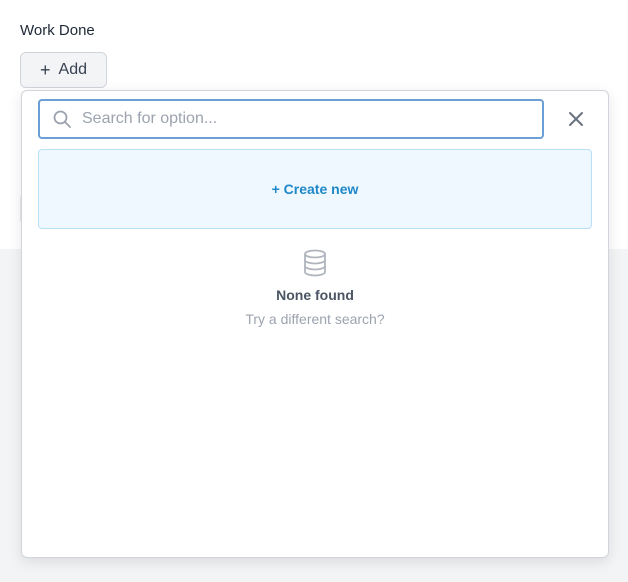 This screenshot has width=628, height=582. Describe the element at coordinates (45, 69) in the screenshot. I see `plus-icon: +` at that location.